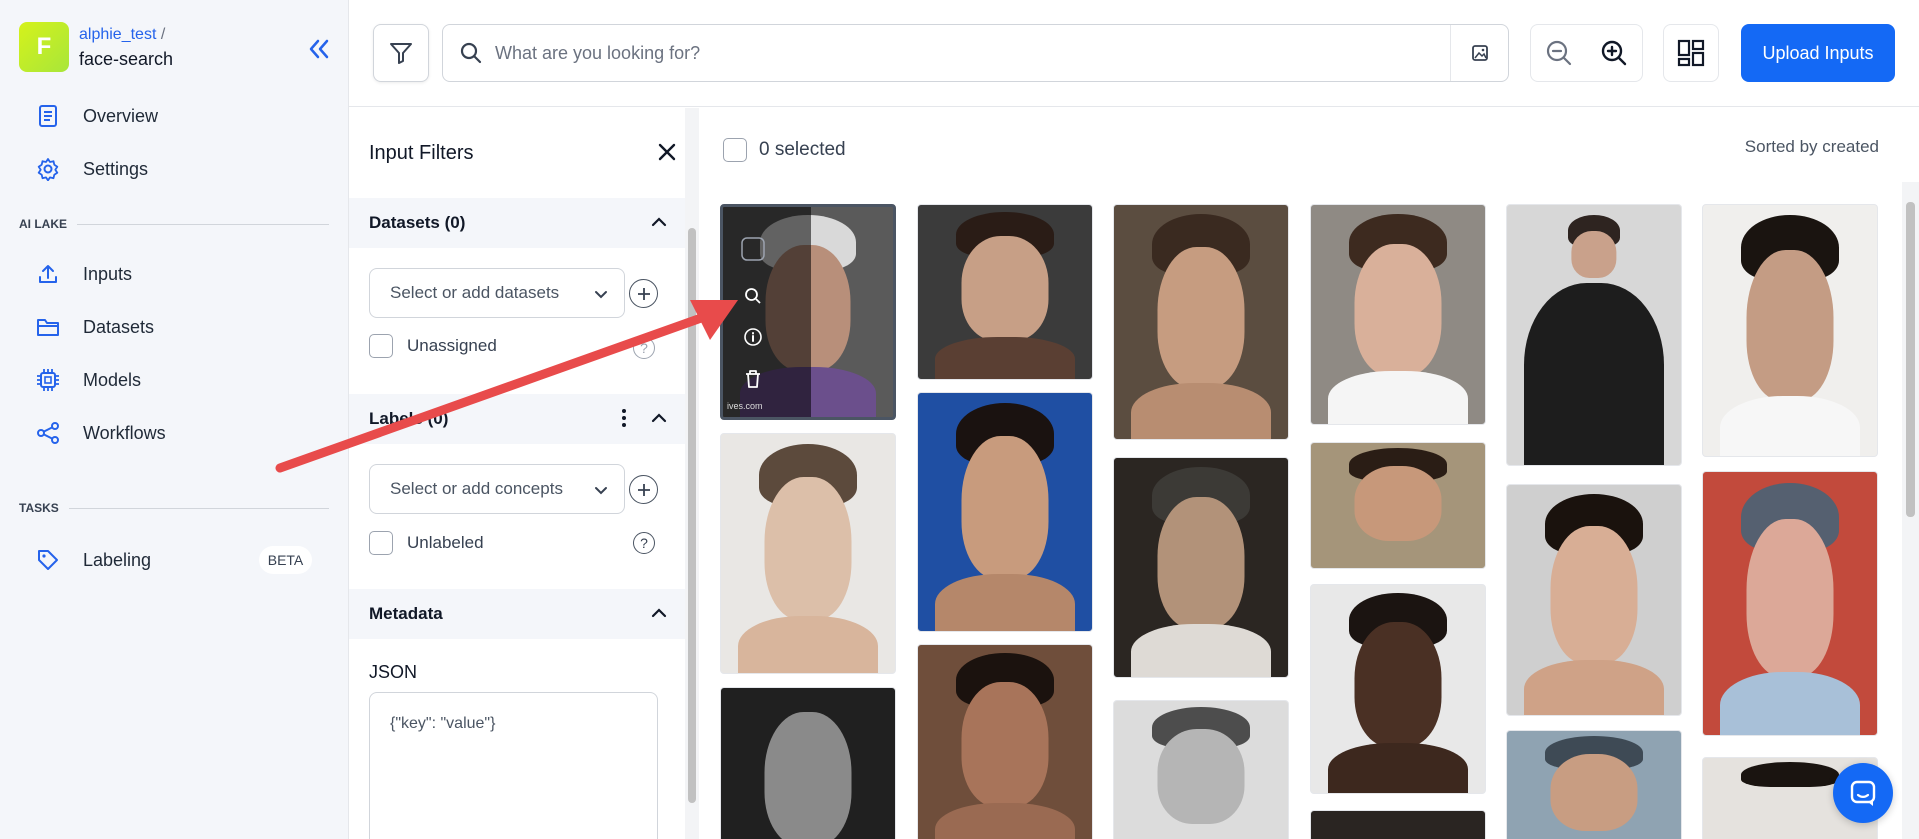 This screenshot has width=1919, height=839. What do you see at coordinates (972, 53) in the screenshot?
I see `search-input` at bounding box center [972, 53].